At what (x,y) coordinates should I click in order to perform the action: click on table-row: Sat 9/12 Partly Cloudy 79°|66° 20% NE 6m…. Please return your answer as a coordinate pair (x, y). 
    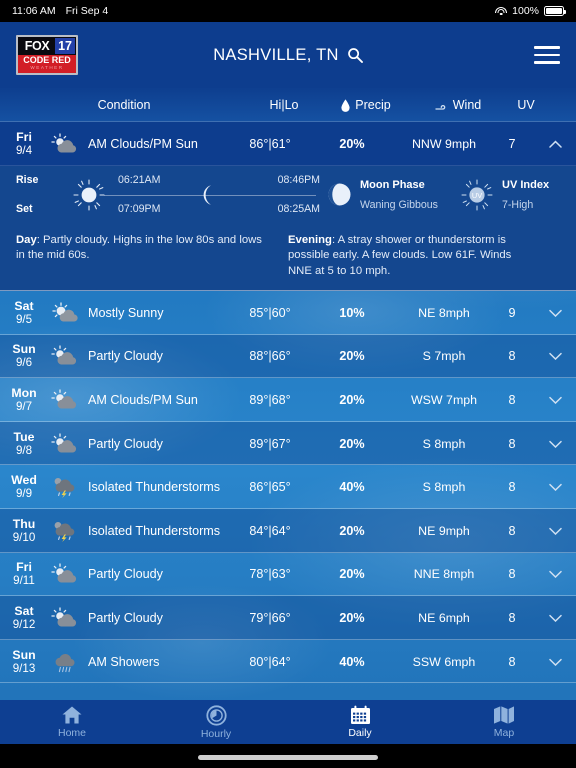
    Looking at the image, I should click on (288, 618).